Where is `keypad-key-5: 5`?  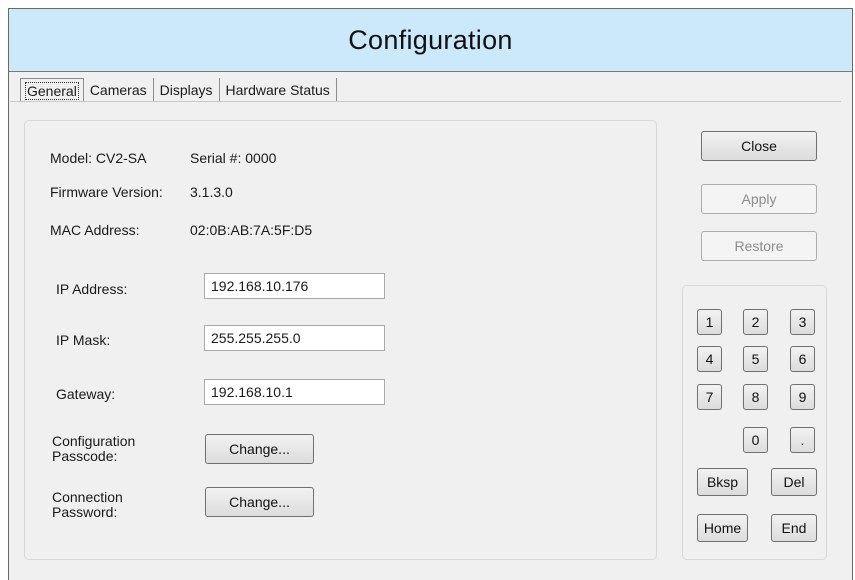
keypad-key-5: 5 is located at coordinates (755, 359).